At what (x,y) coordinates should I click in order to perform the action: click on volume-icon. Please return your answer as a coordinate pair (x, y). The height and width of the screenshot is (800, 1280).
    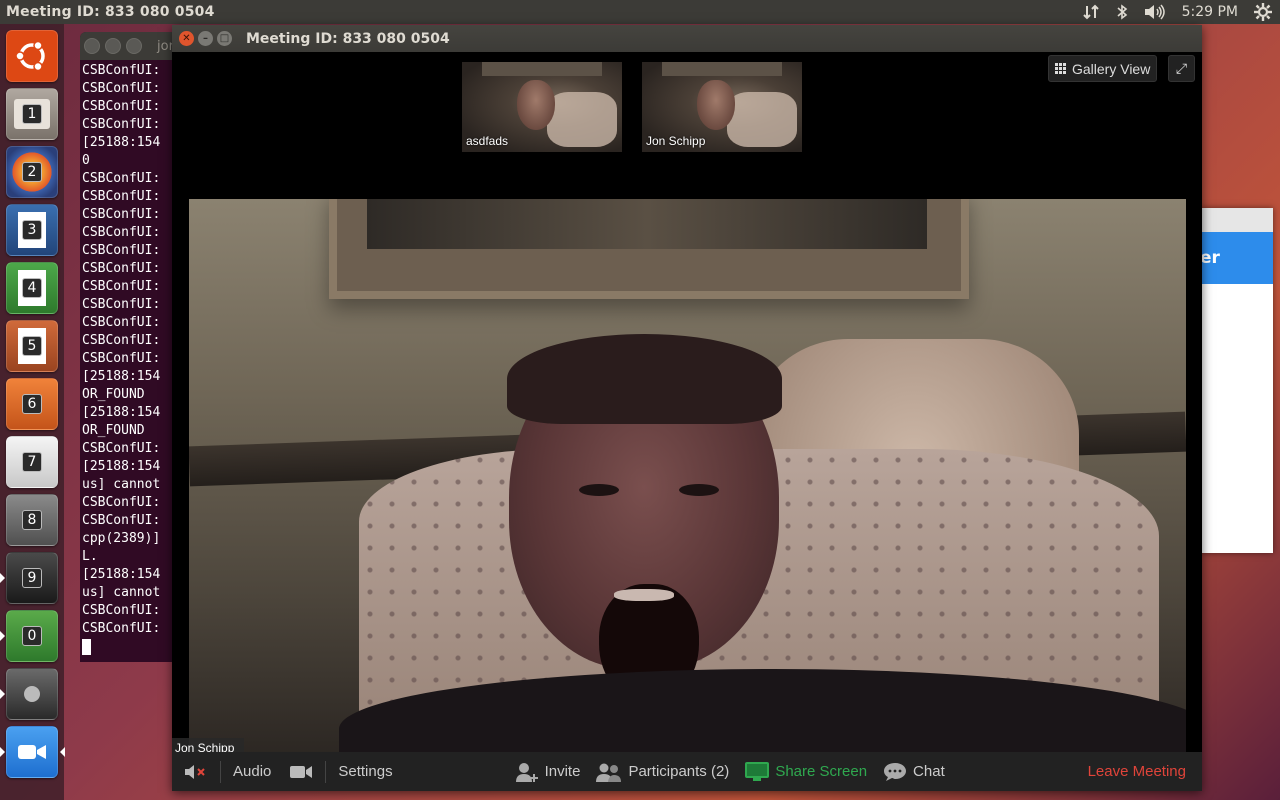
    Looking at the image, I should click on (1155, 12).